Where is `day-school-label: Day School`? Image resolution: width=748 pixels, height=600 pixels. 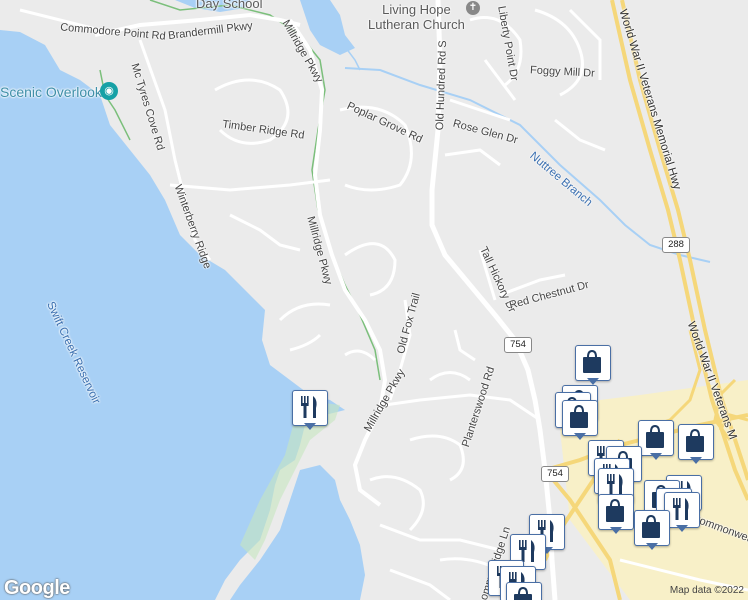 day-school-label: Day School is located at coordinates (229, 5).